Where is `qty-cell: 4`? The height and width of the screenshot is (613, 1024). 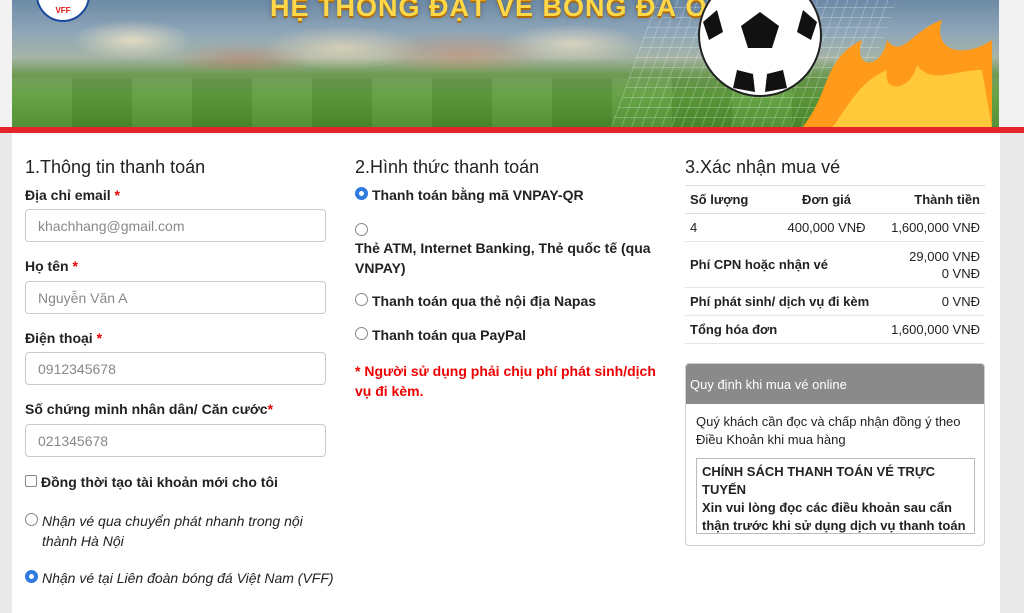 qty-cell: 4 is located at coordinates (728, 227).